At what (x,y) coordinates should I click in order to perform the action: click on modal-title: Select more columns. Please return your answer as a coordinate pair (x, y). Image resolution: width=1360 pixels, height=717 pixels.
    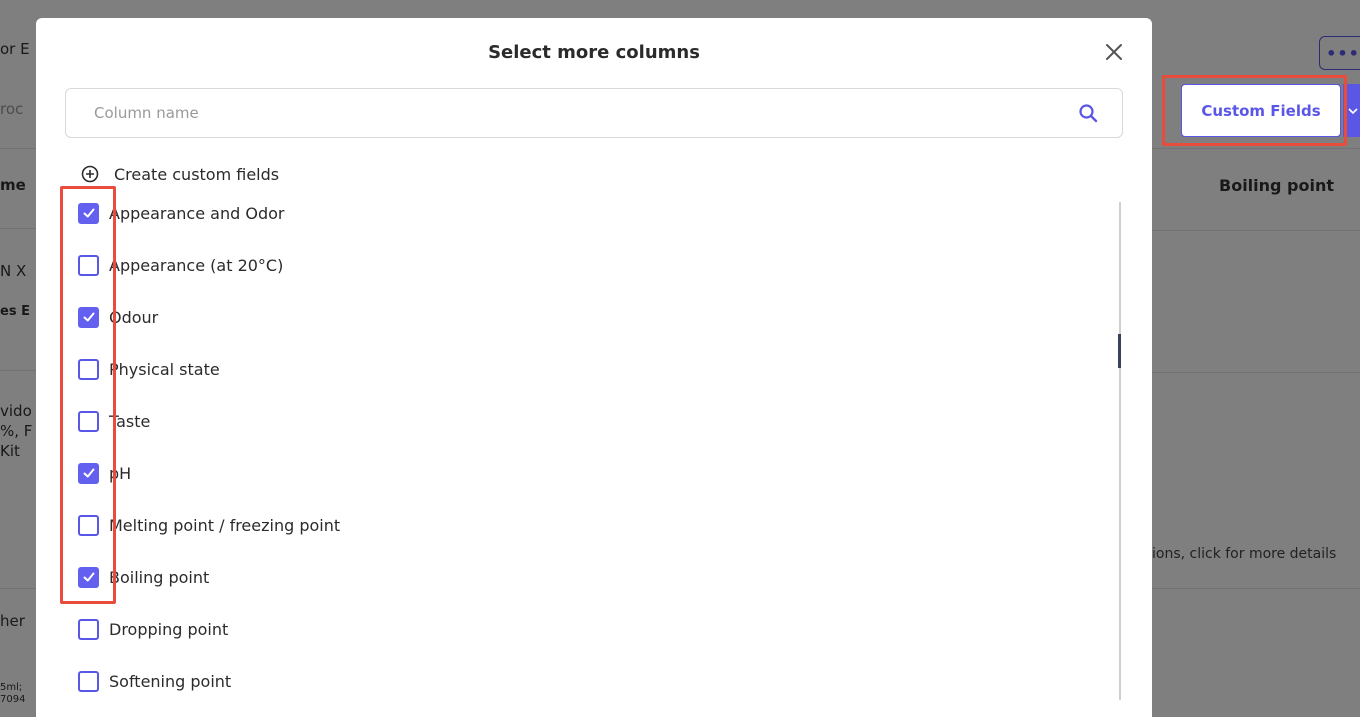
    Looking at the image, I should click on (594, 52).